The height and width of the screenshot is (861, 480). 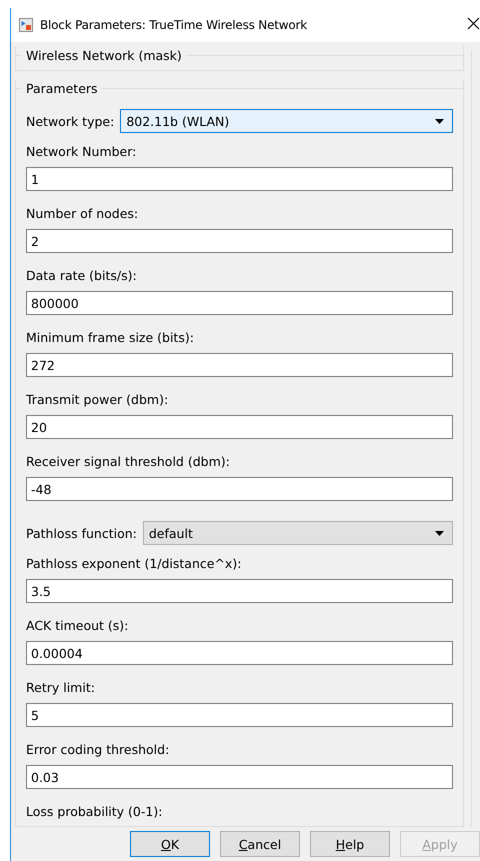 I want to click on field-label: Number of nodes:, so click(x=83, y=213).